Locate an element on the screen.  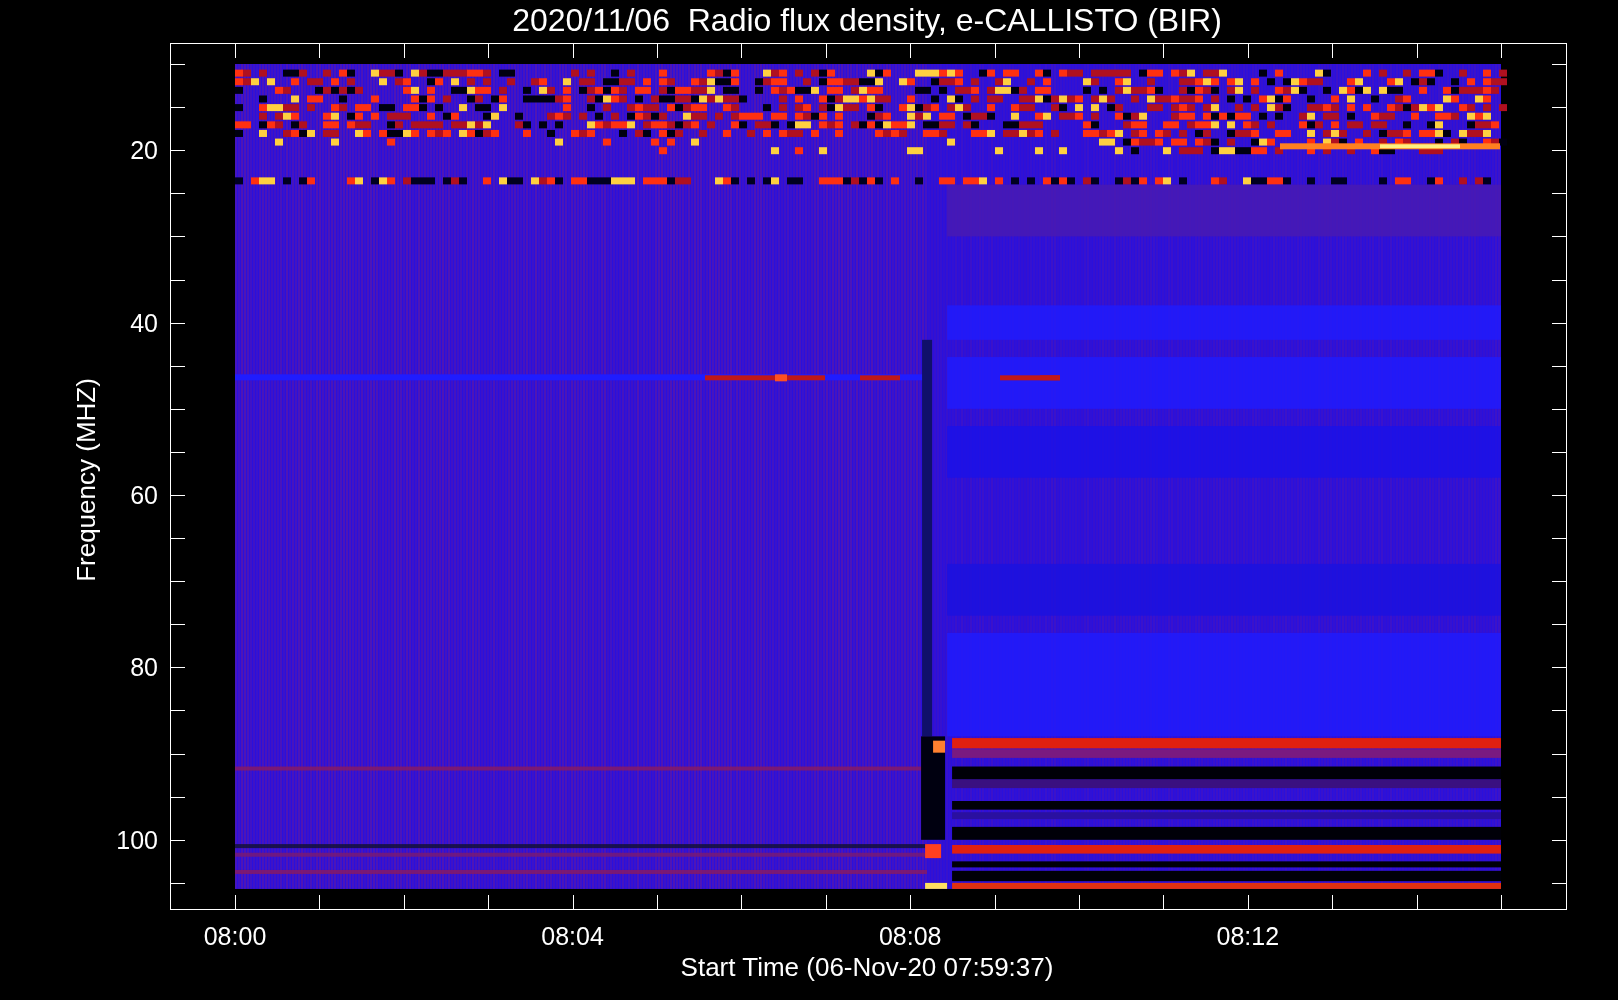
axis-label: Frequency (MHZ) is located at coordinates (86, 480).